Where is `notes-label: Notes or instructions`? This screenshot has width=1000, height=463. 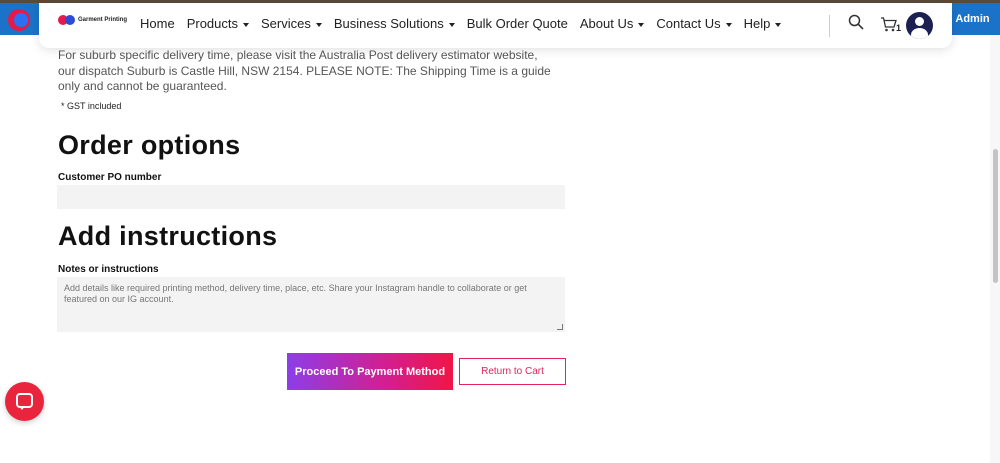
notes-label: Notes or instructions is located at coordinates (108, 269).